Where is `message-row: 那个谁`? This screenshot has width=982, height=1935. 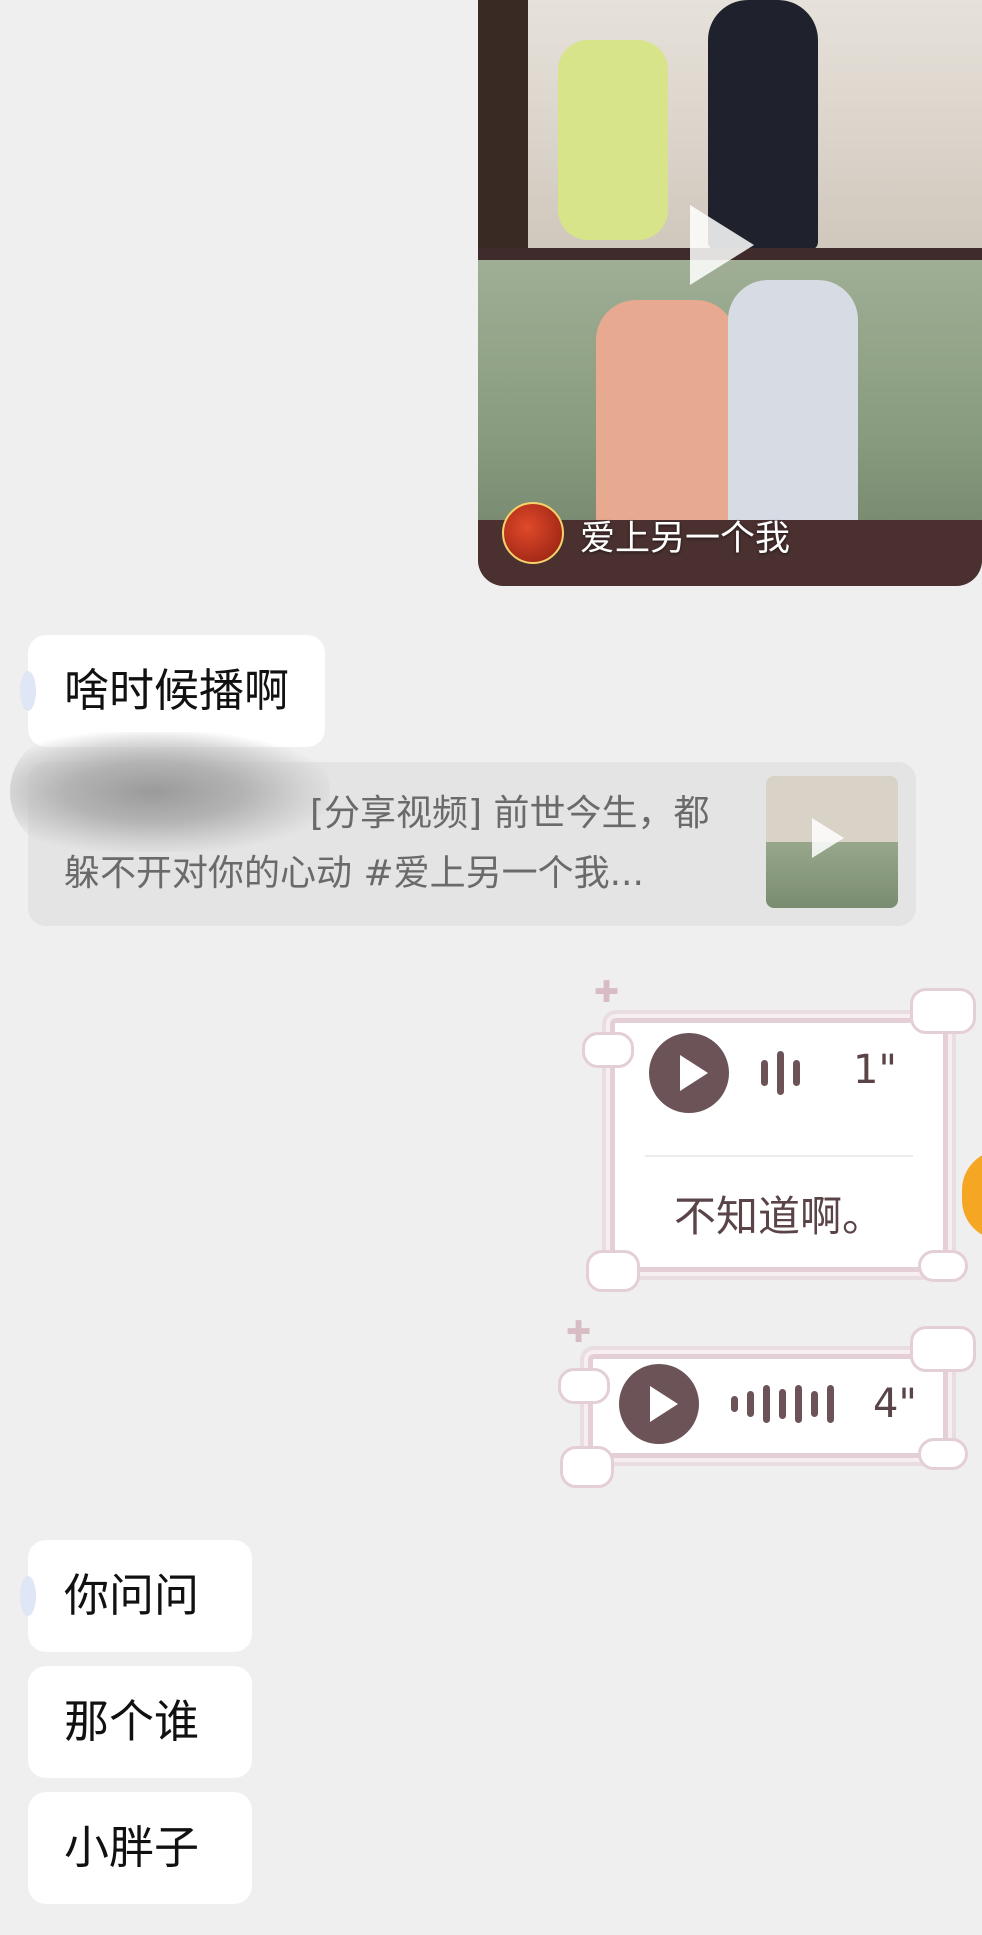 message-row: 那个谁 is located at coordinates (140, 1722).